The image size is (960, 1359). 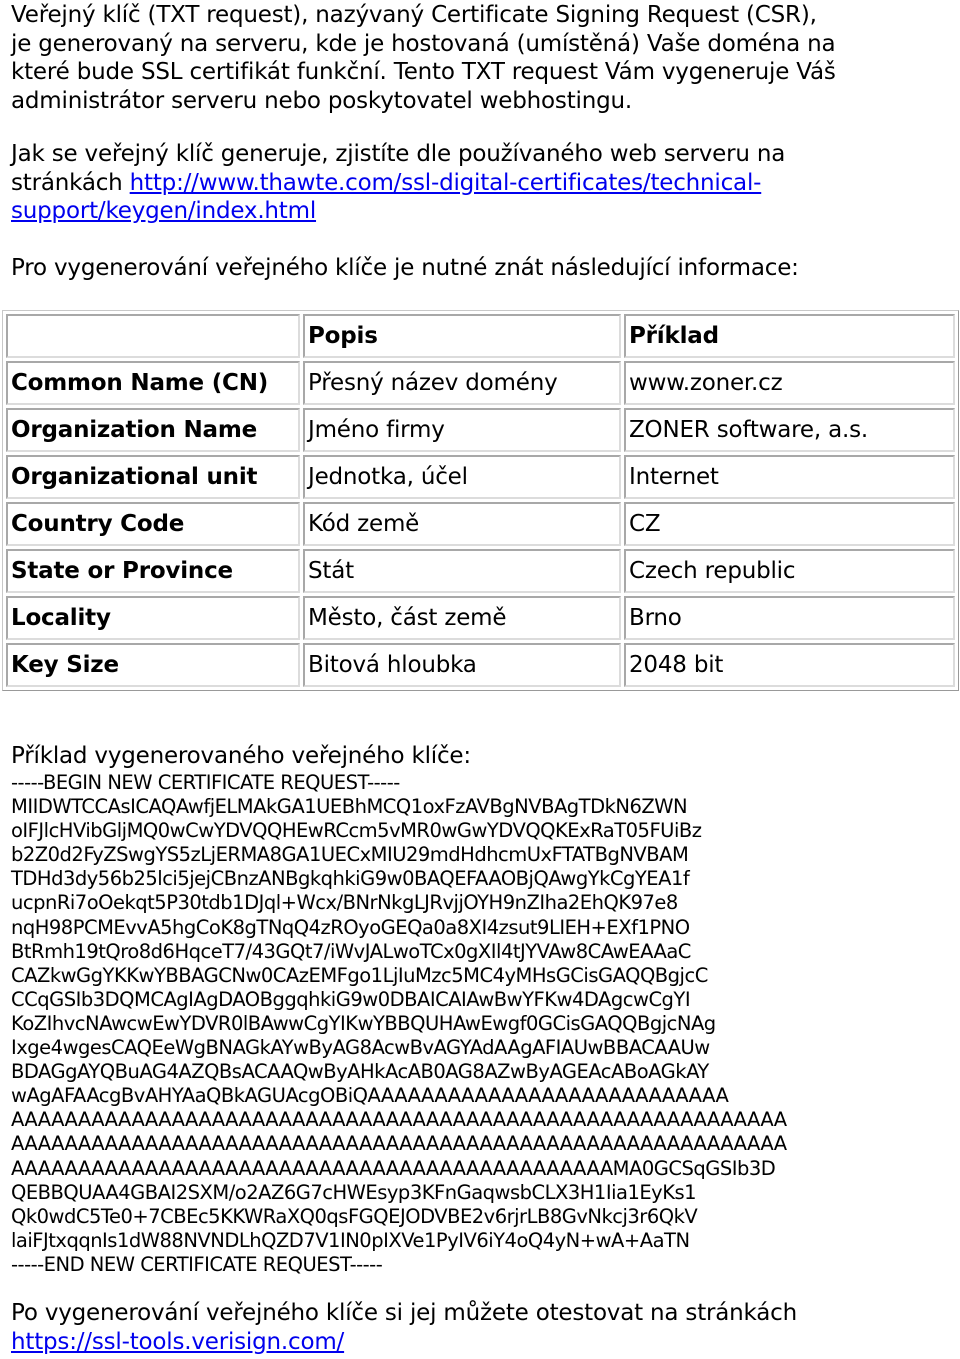 What do you see at coordinates (789, 336) in the screenshot?
I see `header-cell-example: Příklad` at bounding box center [789, 336].